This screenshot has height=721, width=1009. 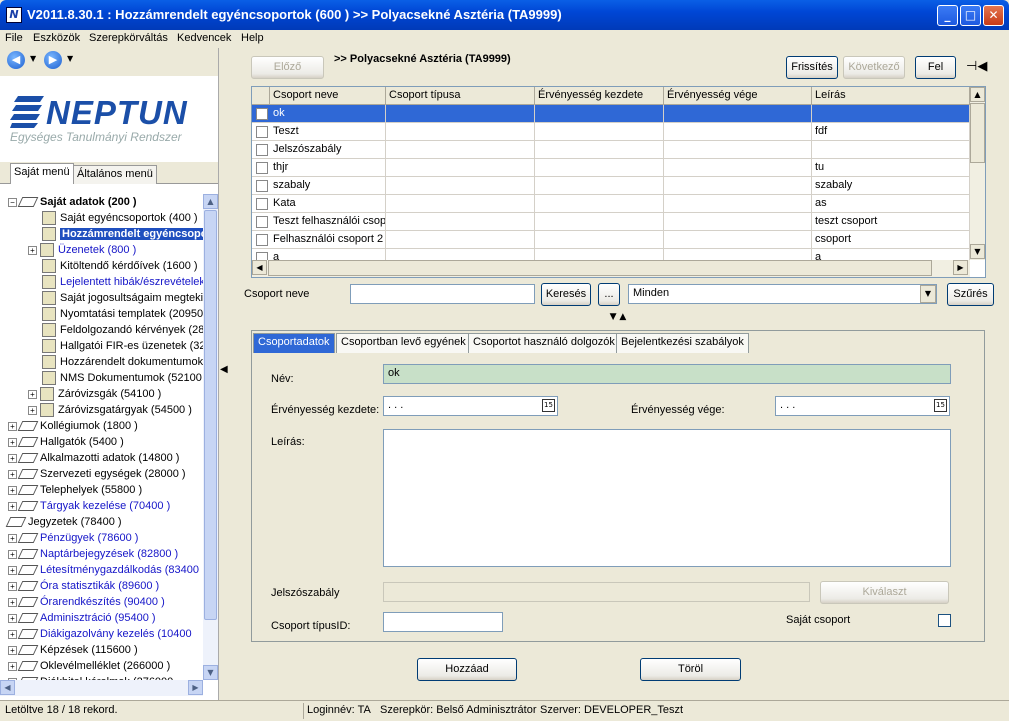 What do you see at coordinates (611, 240) in the screenshot?
I see `table-row: Felhasználói csoport 2 csoport` at bounding box center [611, 240].